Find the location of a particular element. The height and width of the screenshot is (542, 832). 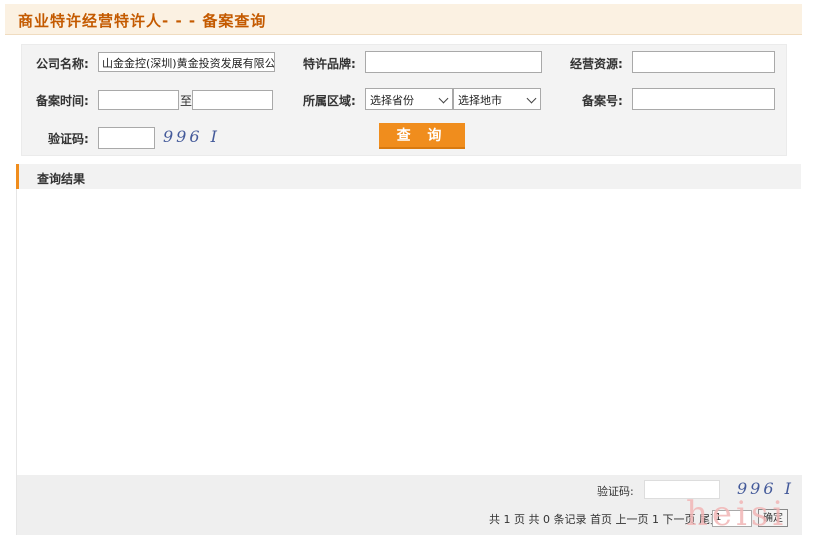

company-name-input: 山金金控(深圳)黄金投资发展有限公司 is located at coordinates (186, 62).